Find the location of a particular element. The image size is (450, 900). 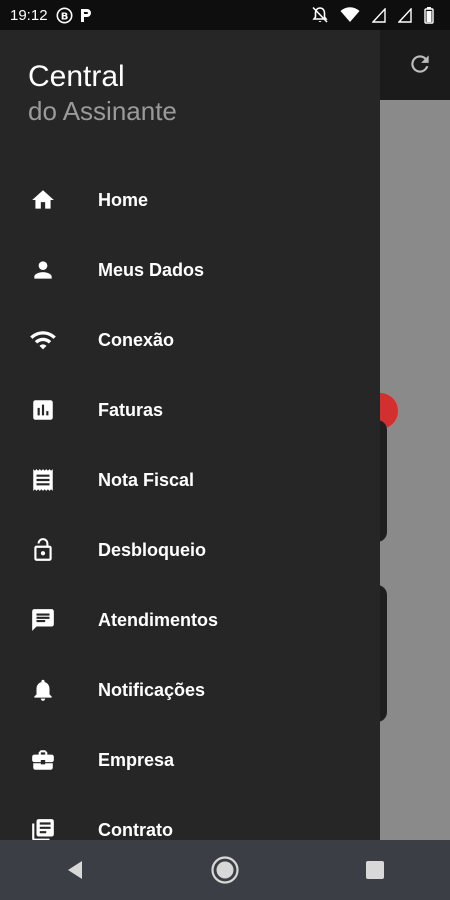

menu-item-label: Faturas is located at coordinates (131, 409).